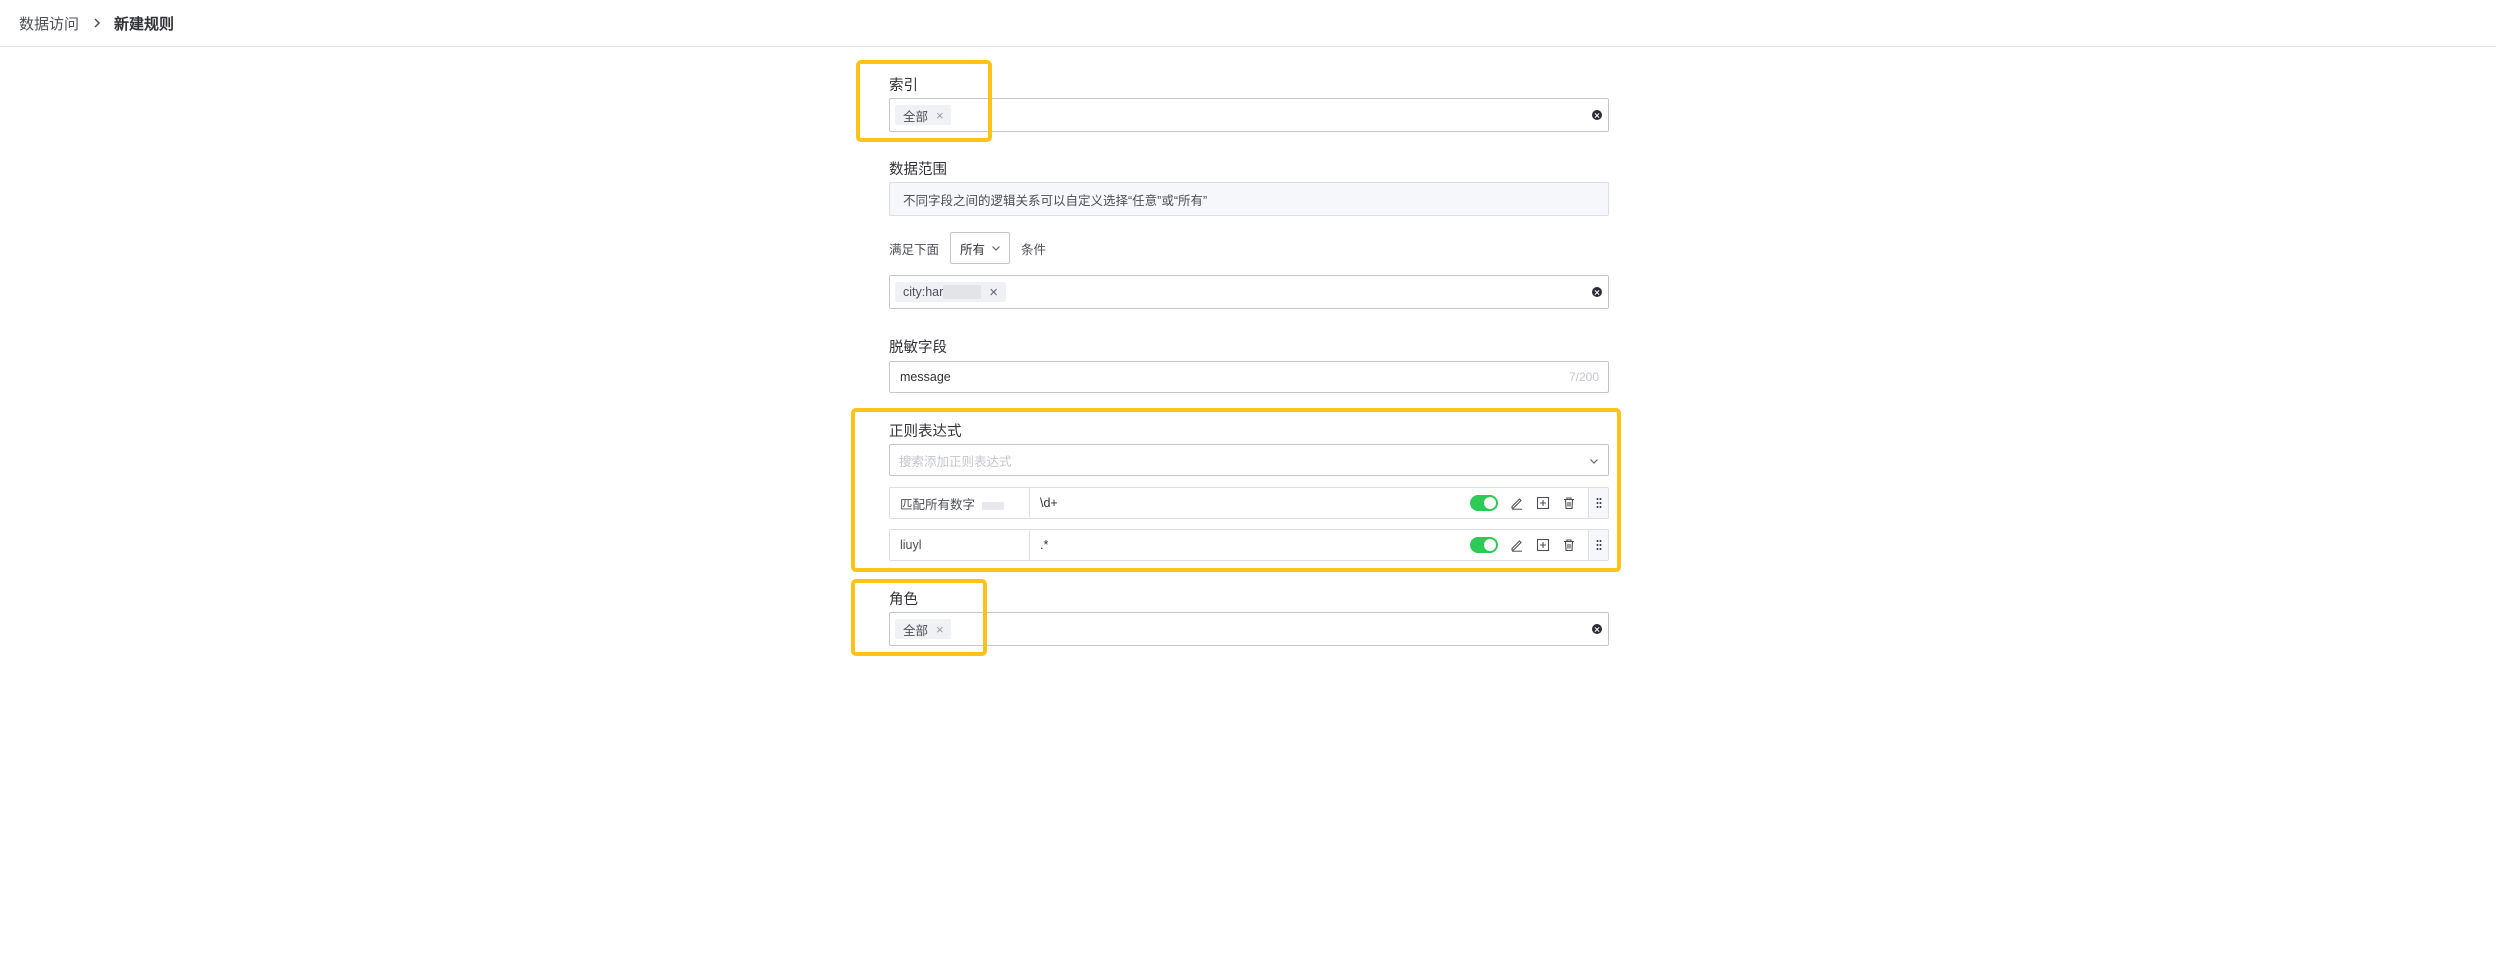 The width and height of the screenshot is (2496, 959). Describe the element at coordinates (919, 617) in the screenshot. I see `highlight-box-role` at that location.